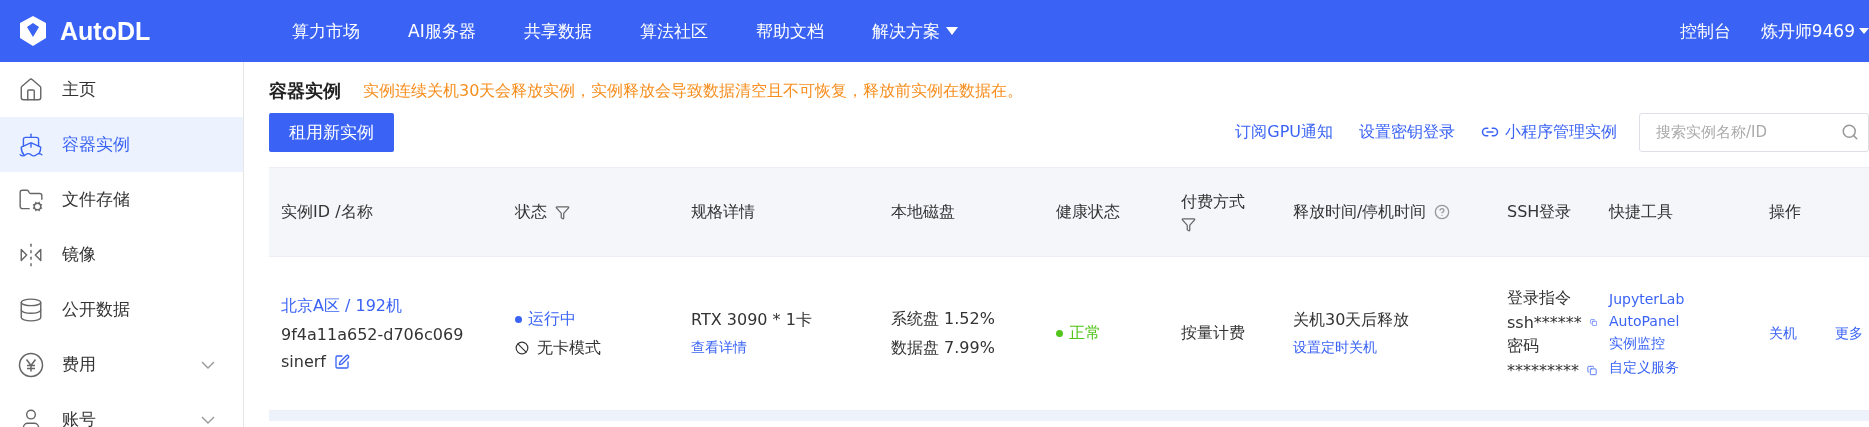  I want to click on help-icon, so click(1442, 212).